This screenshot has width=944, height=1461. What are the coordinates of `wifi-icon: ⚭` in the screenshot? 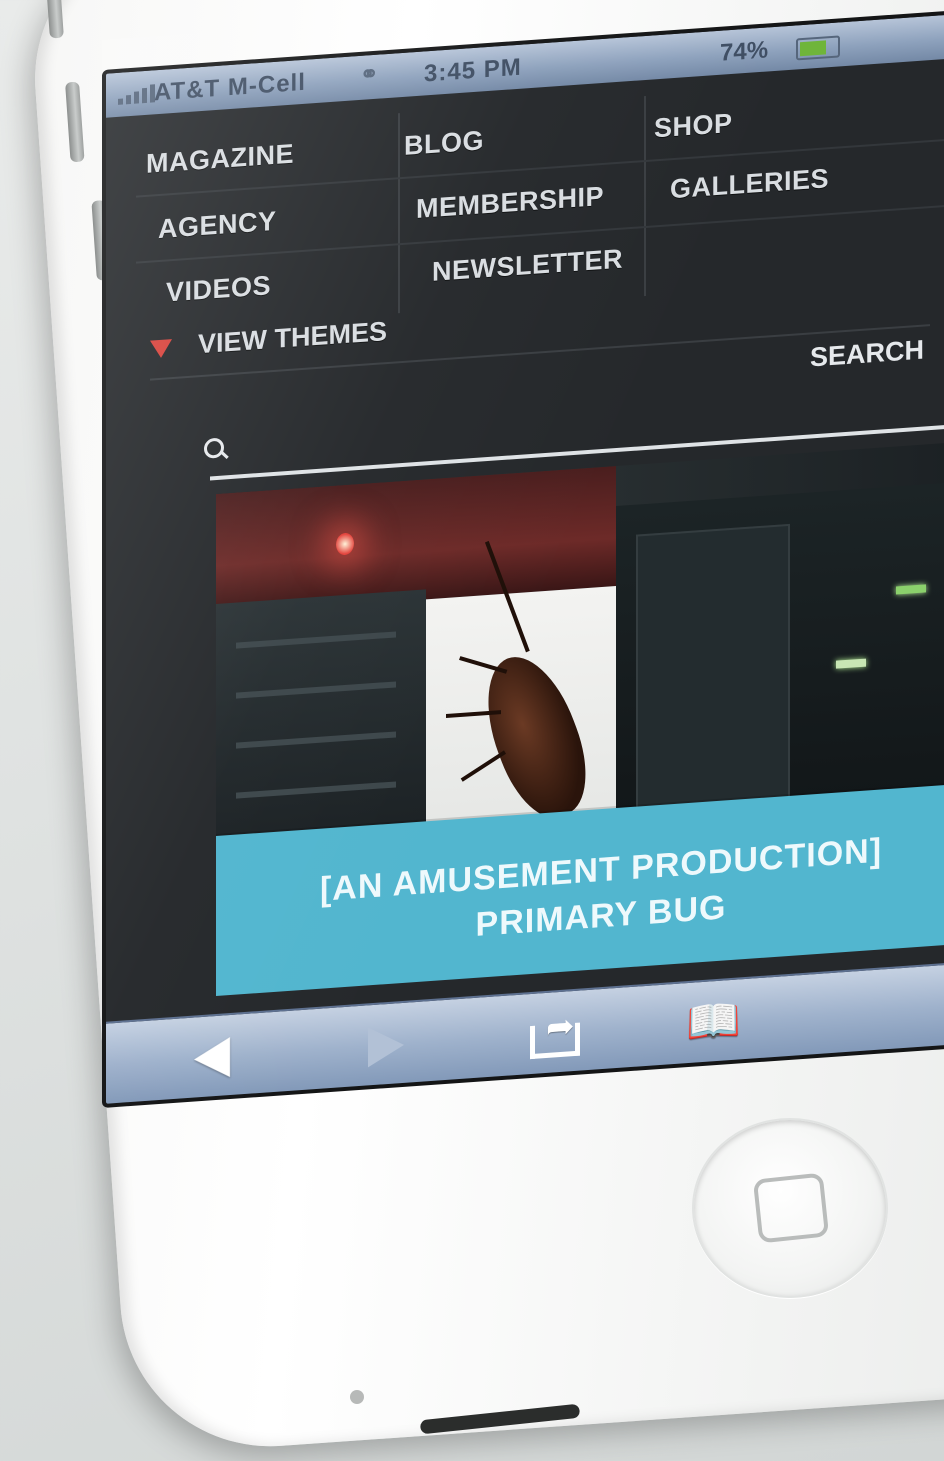 It's located at (369, 73).